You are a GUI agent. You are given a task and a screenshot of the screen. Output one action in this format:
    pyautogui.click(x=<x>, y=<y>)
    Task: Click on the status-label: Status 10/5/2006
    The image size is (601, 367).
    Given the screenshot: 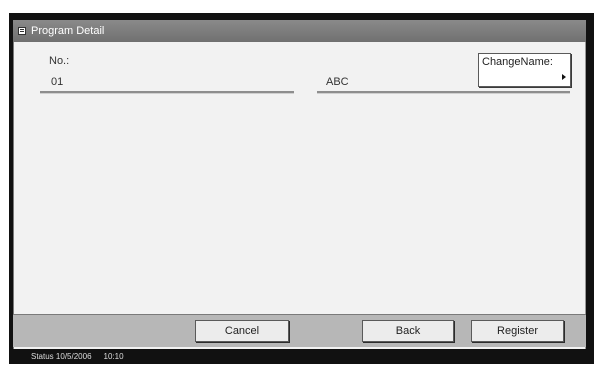 What is the action you would take?
    pyautogui.click(x=61, y=356)
    